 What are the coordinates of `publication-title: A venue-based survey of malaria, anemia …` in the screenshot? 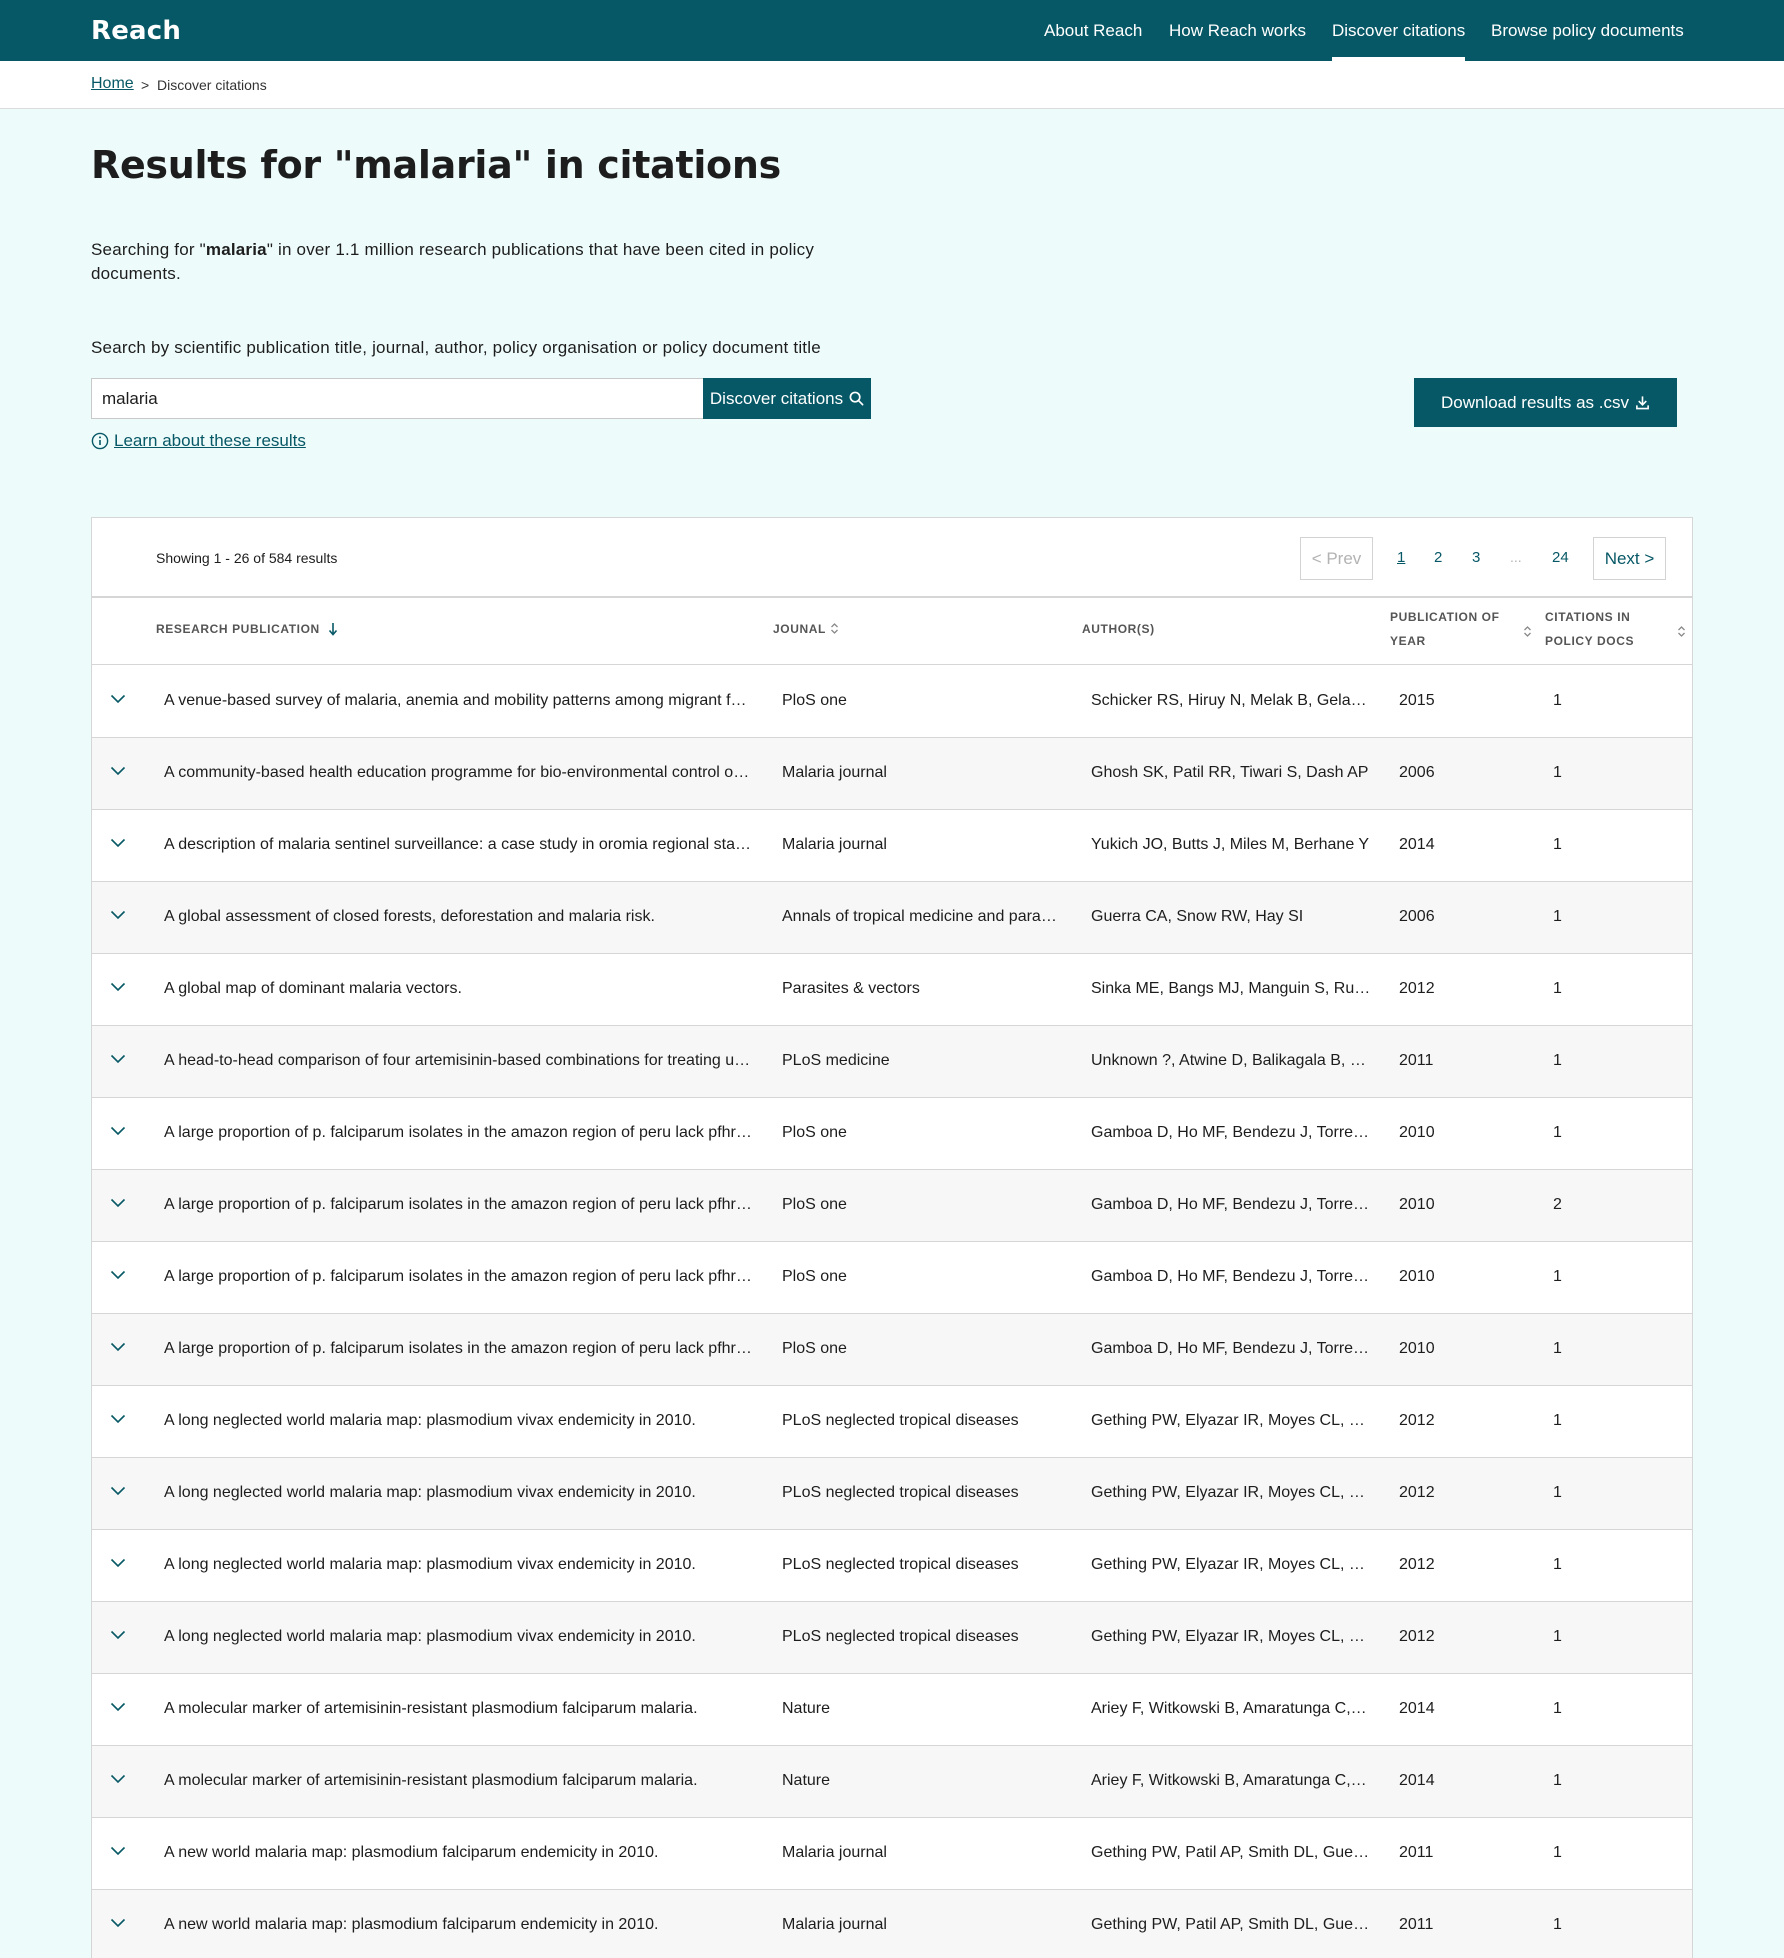 It's located at (458, 701).